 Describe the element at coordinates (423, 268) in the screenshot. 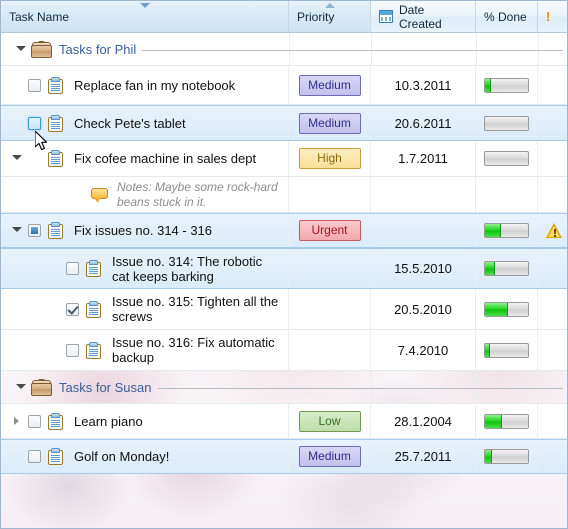

I see `task-date-cell: 15.5.2010` at that location.